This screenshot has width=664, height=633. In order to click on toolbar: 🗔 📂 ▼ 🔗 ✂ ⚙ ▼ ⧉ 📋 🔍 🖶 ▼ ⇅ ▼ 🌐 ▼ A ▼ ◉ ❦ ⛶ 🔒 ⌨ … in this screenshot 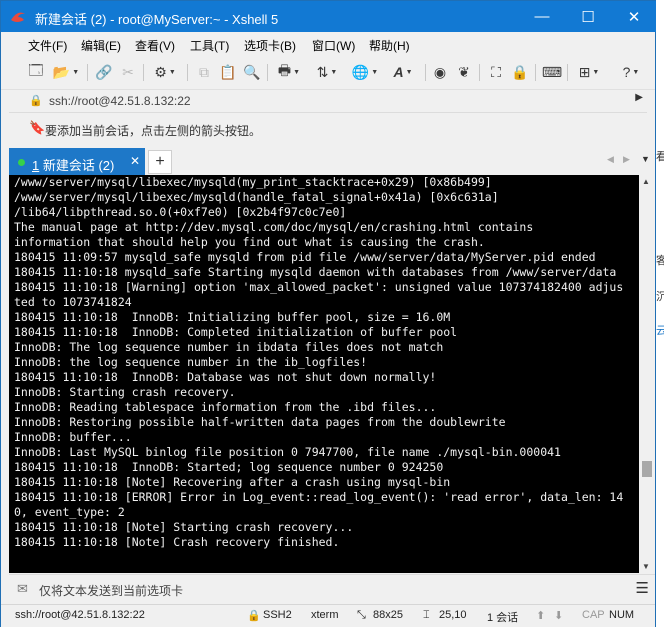, I will do `click(328, 73)`.